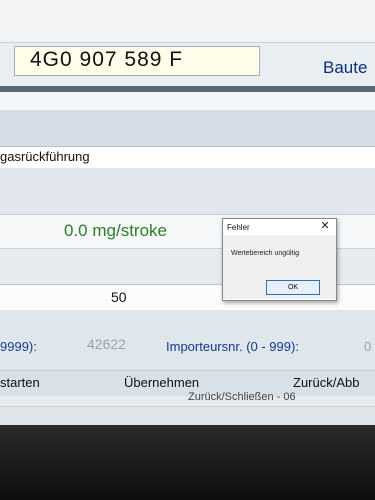 This screenshot has height=500, width=375. I want to click on status-text: Zurück/Schließen - 06, so click(242, 397).